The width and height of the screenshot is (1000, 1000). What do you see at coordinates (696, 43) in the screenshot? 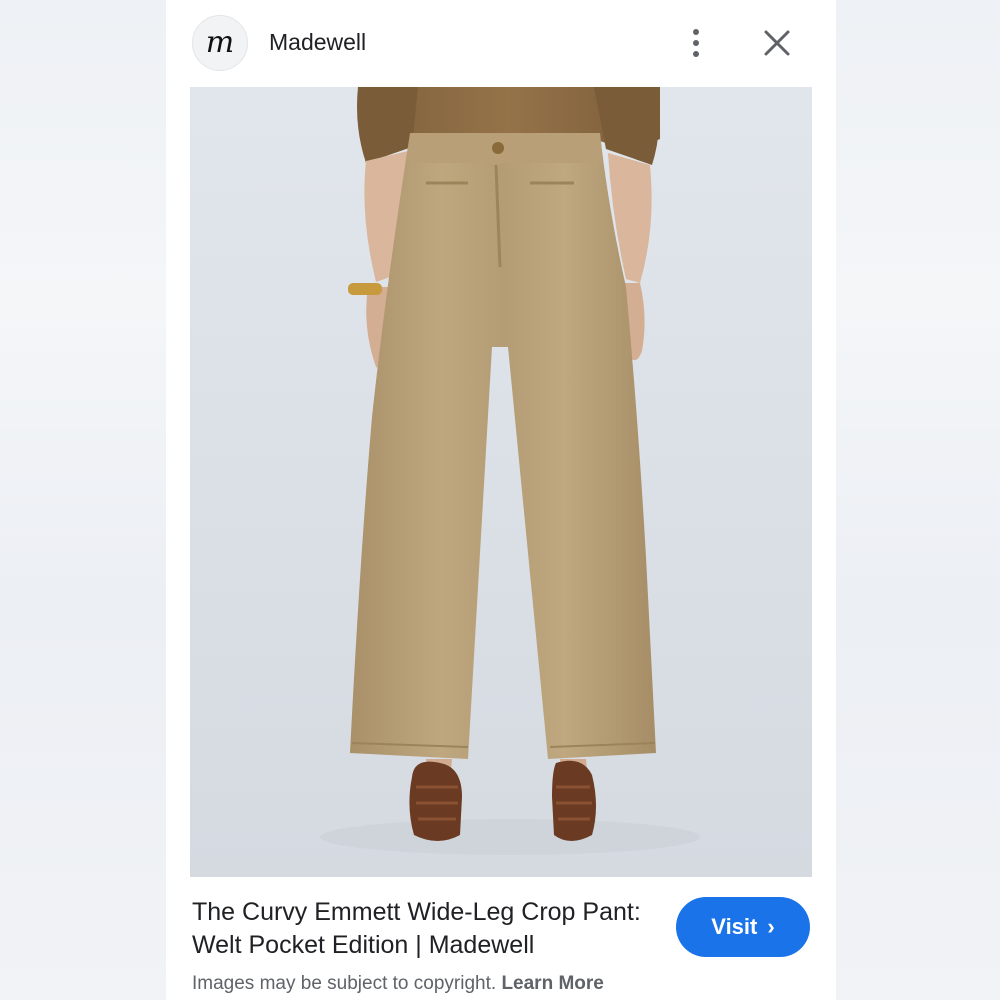
I see `more-vert-icon` at bounding box center [696, 43].